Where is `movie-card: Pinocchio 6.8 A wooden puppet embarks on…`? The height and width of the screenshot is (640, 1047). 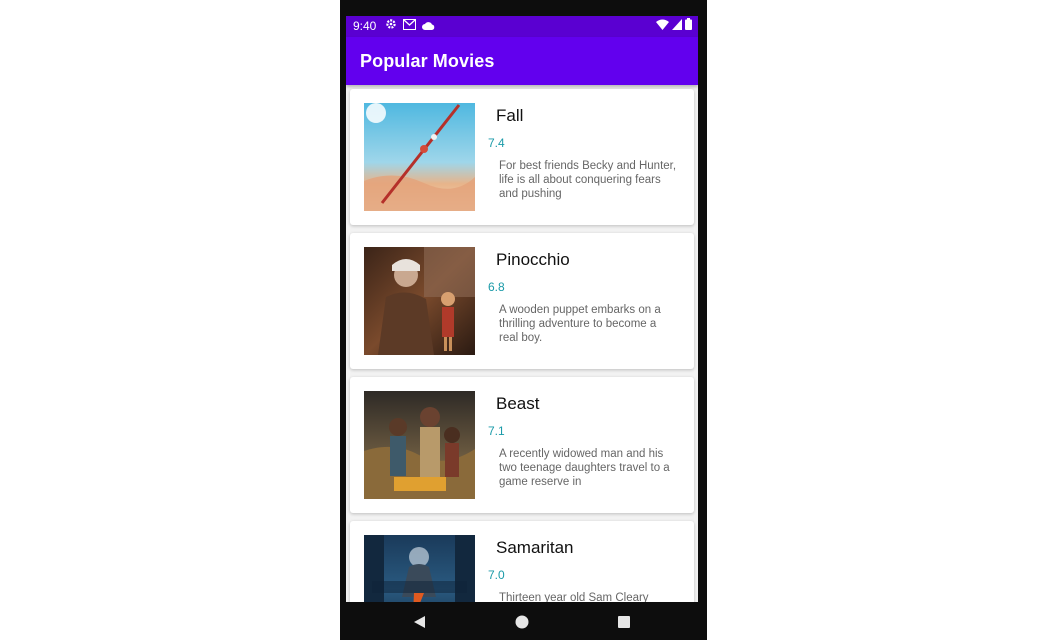 movie-card: Pinocchio 6.8 A wooden puppet embarks on… is located at coordinates (522, 301).